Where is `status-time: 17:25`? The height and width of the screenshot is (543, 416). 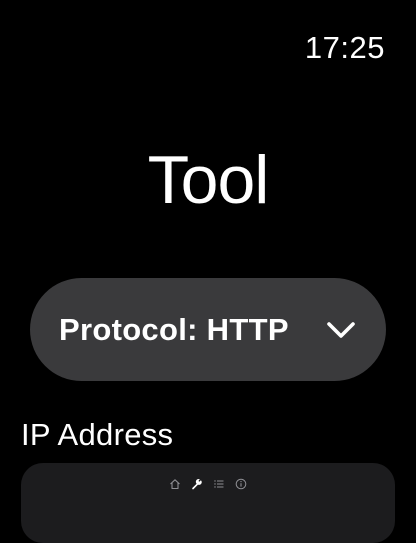
status-time: 17:25 is located at coordinates (344, 47).